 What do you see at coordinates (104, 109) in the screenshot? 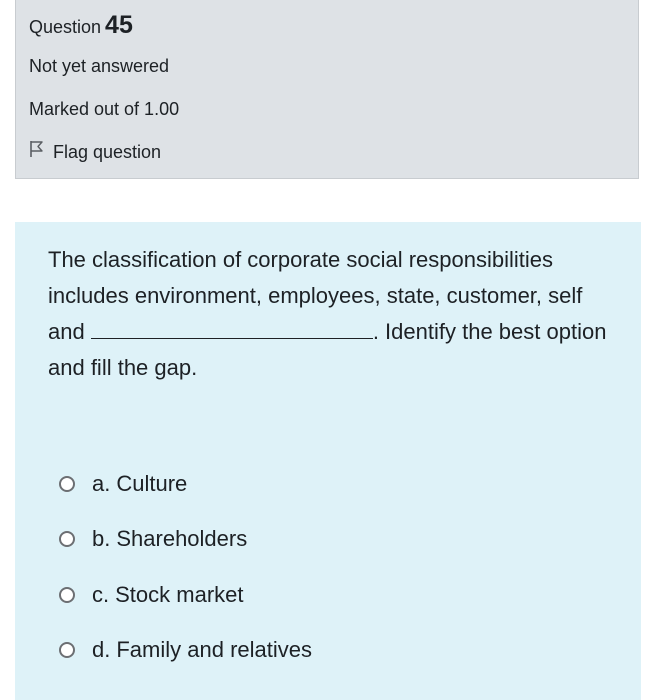
I see `question-grade: Marked out of 1.00` at bounding box center [104, 109].